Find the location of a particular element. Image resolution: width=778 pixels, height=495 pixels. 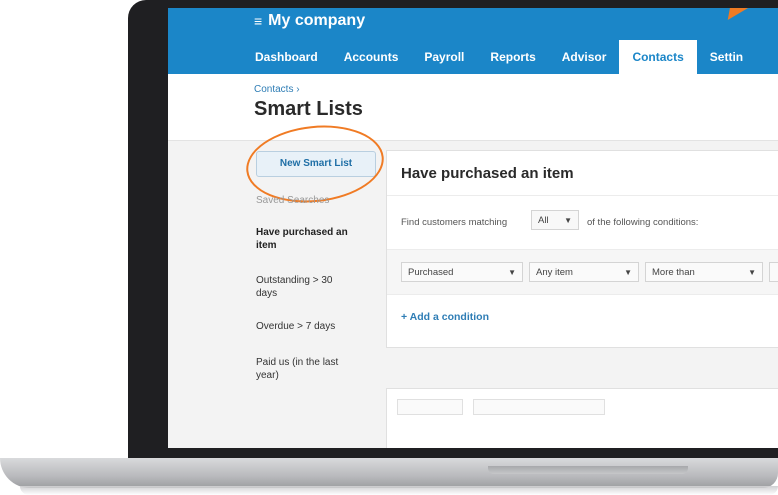

laptop-notch is located at coordinates (588, 470).